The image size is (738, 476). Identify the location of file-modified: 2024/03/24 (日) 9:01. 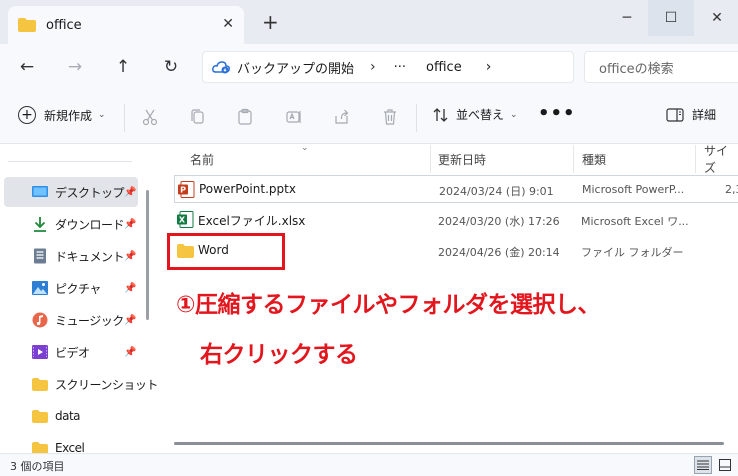
(496, 191).